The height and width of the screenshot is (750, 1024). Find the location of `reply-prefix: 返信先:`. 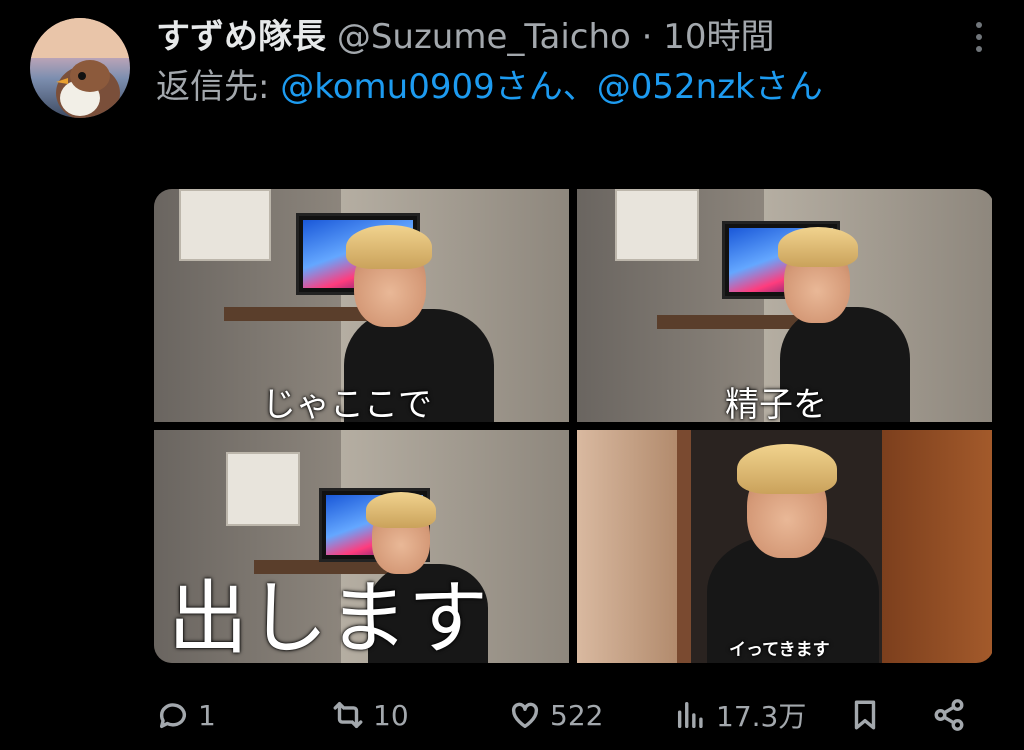

reply-prefix: 返信先: is located at coordinates (218, 87).